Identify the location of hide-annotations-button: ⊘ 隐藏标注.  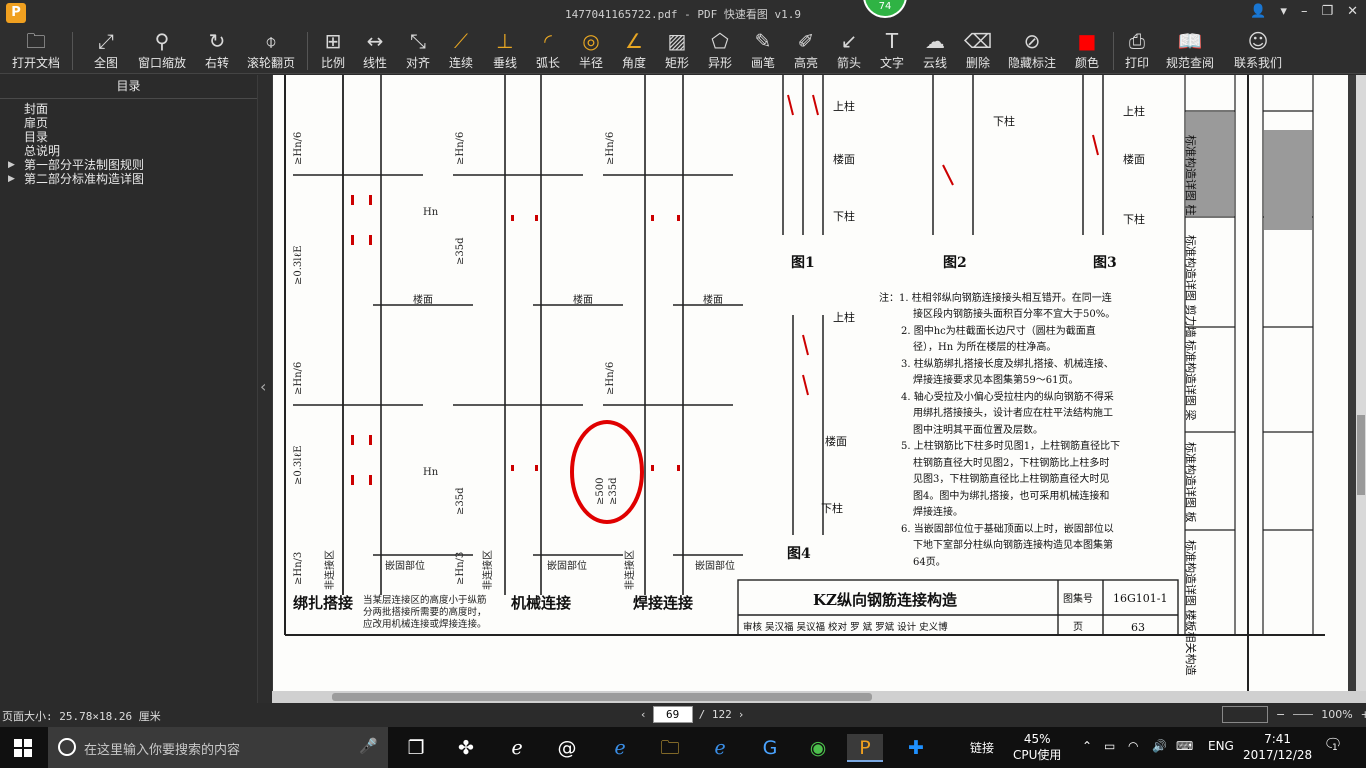
(1032, 50).